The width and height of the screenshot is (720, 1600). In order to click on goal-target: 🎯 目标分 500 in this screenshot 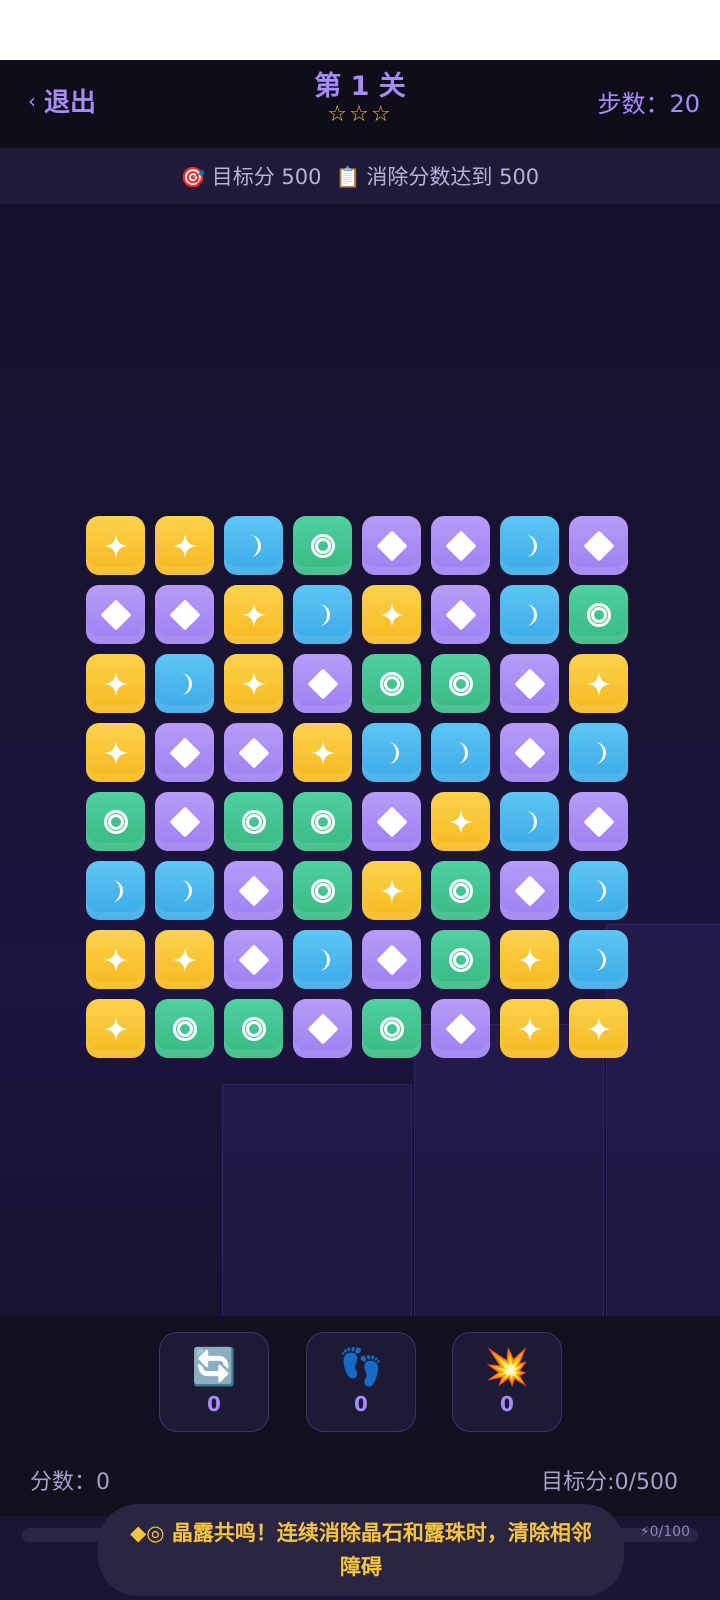, I will do `click(251, 176)`.